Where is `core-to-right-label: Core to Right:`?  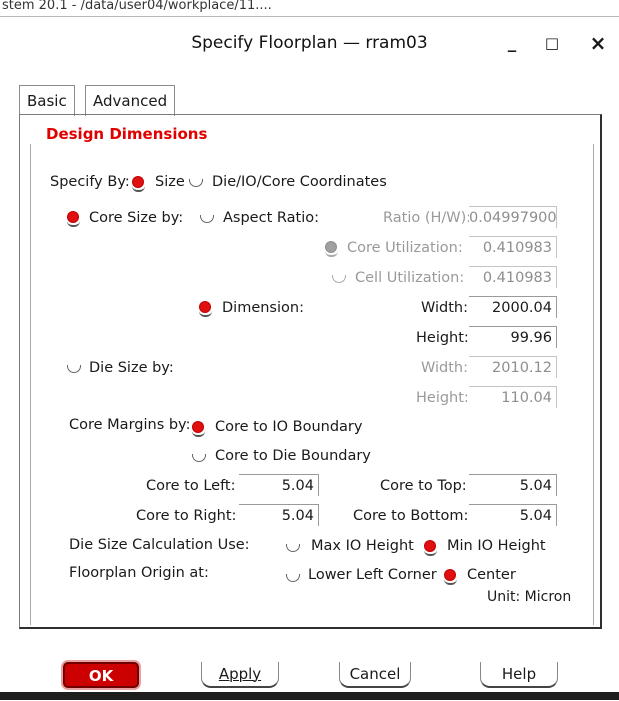
core-to-right-label: Core to Right: is located at coordinates (186, 516).